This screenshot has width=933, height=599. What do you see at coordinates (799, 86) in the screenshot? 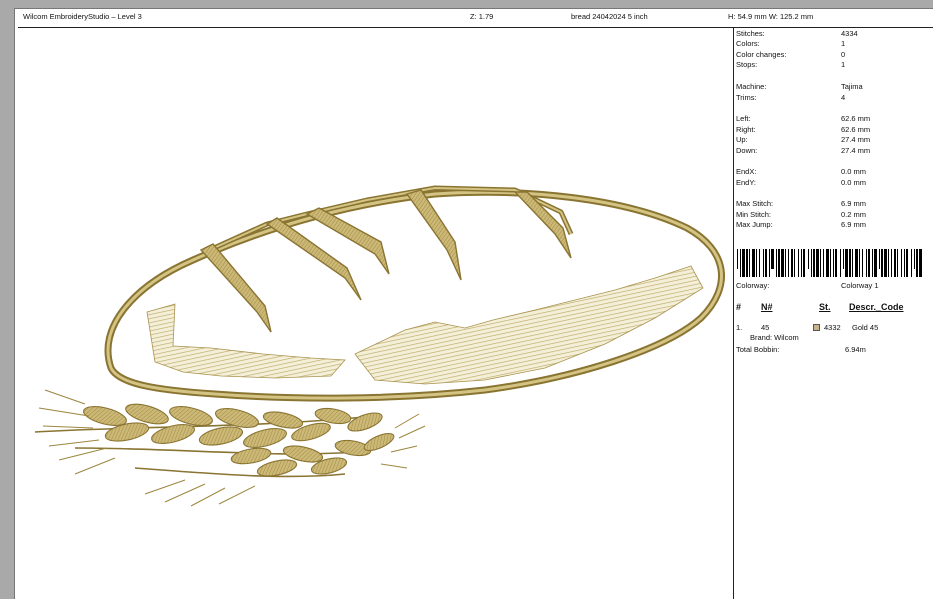
I see `stat-machine: Machine: Tajima` at bounding box center [799, 86].